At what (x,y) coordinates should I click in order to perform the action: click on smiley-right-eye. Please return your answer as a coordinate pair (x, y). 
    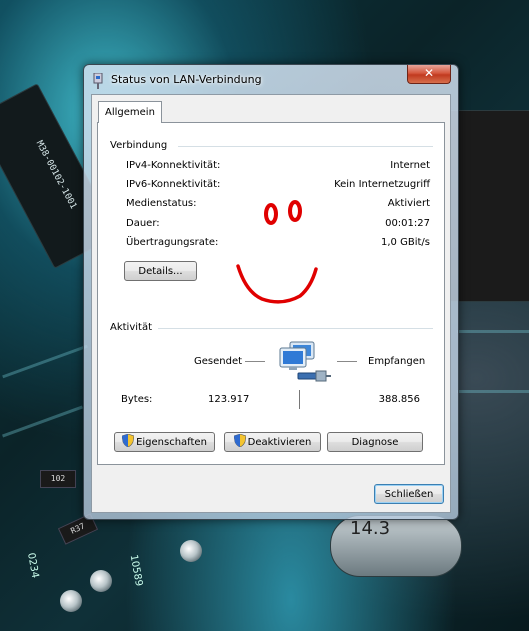
    Looking at the image, I should click on (295, 211).